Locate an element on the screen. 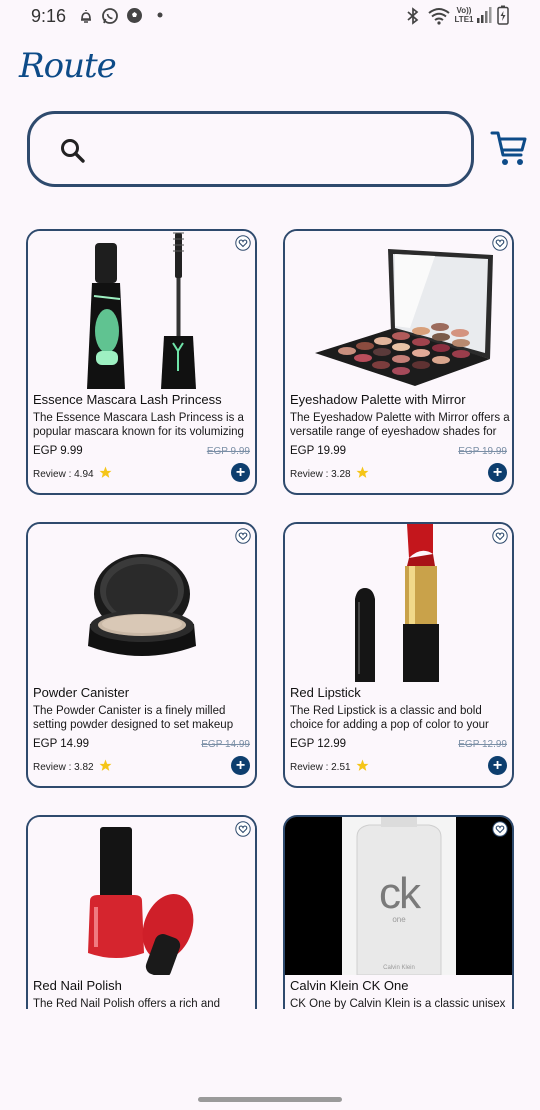 The image size is (540, 1110). product-title: Essence Mascara Lash Princess is located at coordinates (127, 399).